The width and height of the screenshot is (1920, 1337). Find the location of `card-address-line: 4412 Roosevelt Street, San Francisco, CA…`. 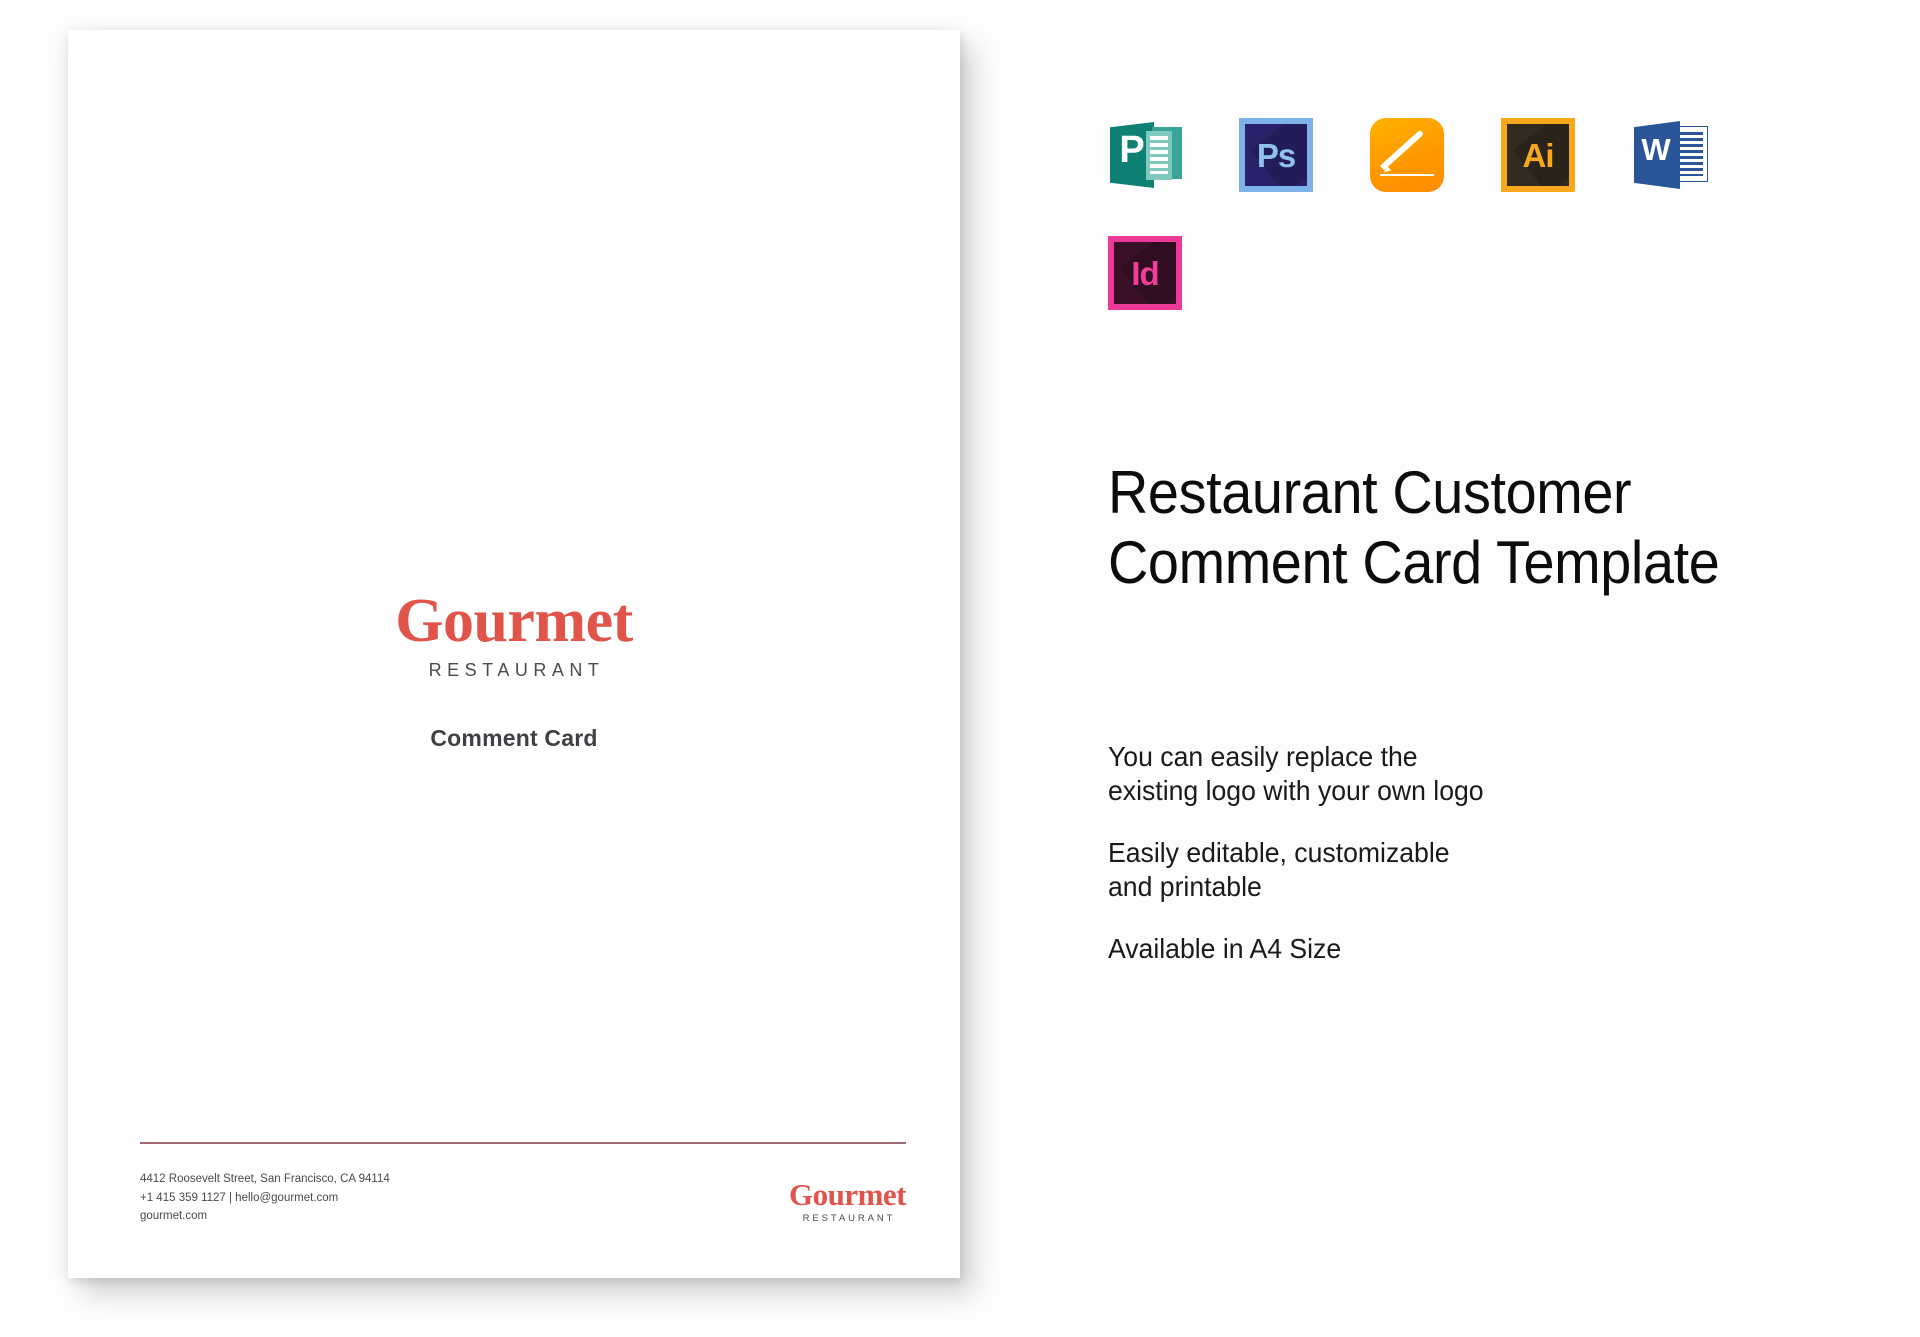

card-address-line: 4412 Roosevelt Street, San Francisco, CA… is located at coordinates (265, 1179).